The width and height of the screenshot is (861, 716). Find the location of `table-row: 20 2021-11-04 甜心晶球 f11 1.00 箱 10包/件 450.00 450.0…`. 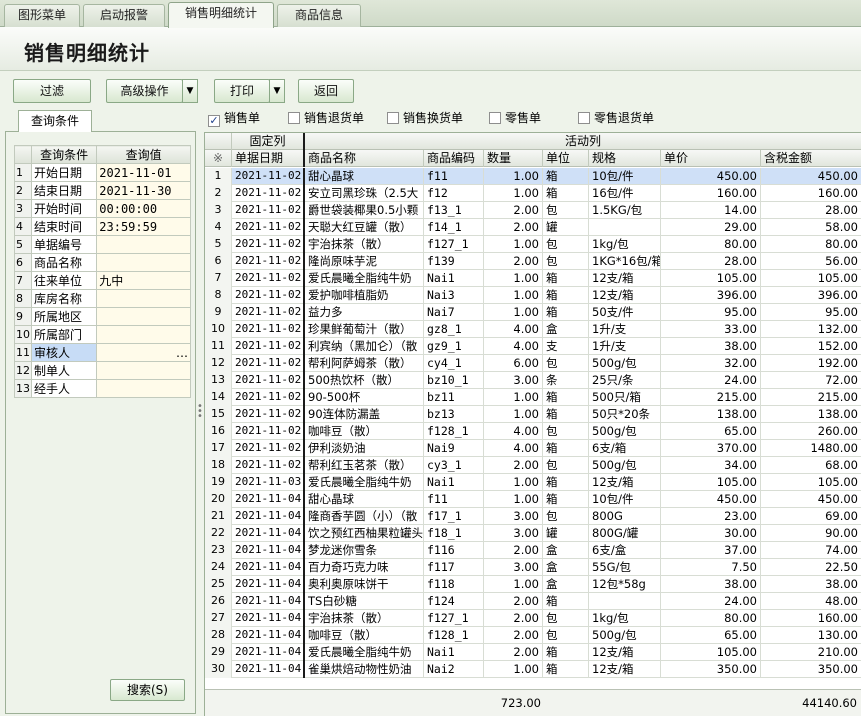

table-row: 20 2021-11-04 甜心晶球 f11 1.00 箱 10包/件 450.00 450.0… is located at coordinates (533, 499).